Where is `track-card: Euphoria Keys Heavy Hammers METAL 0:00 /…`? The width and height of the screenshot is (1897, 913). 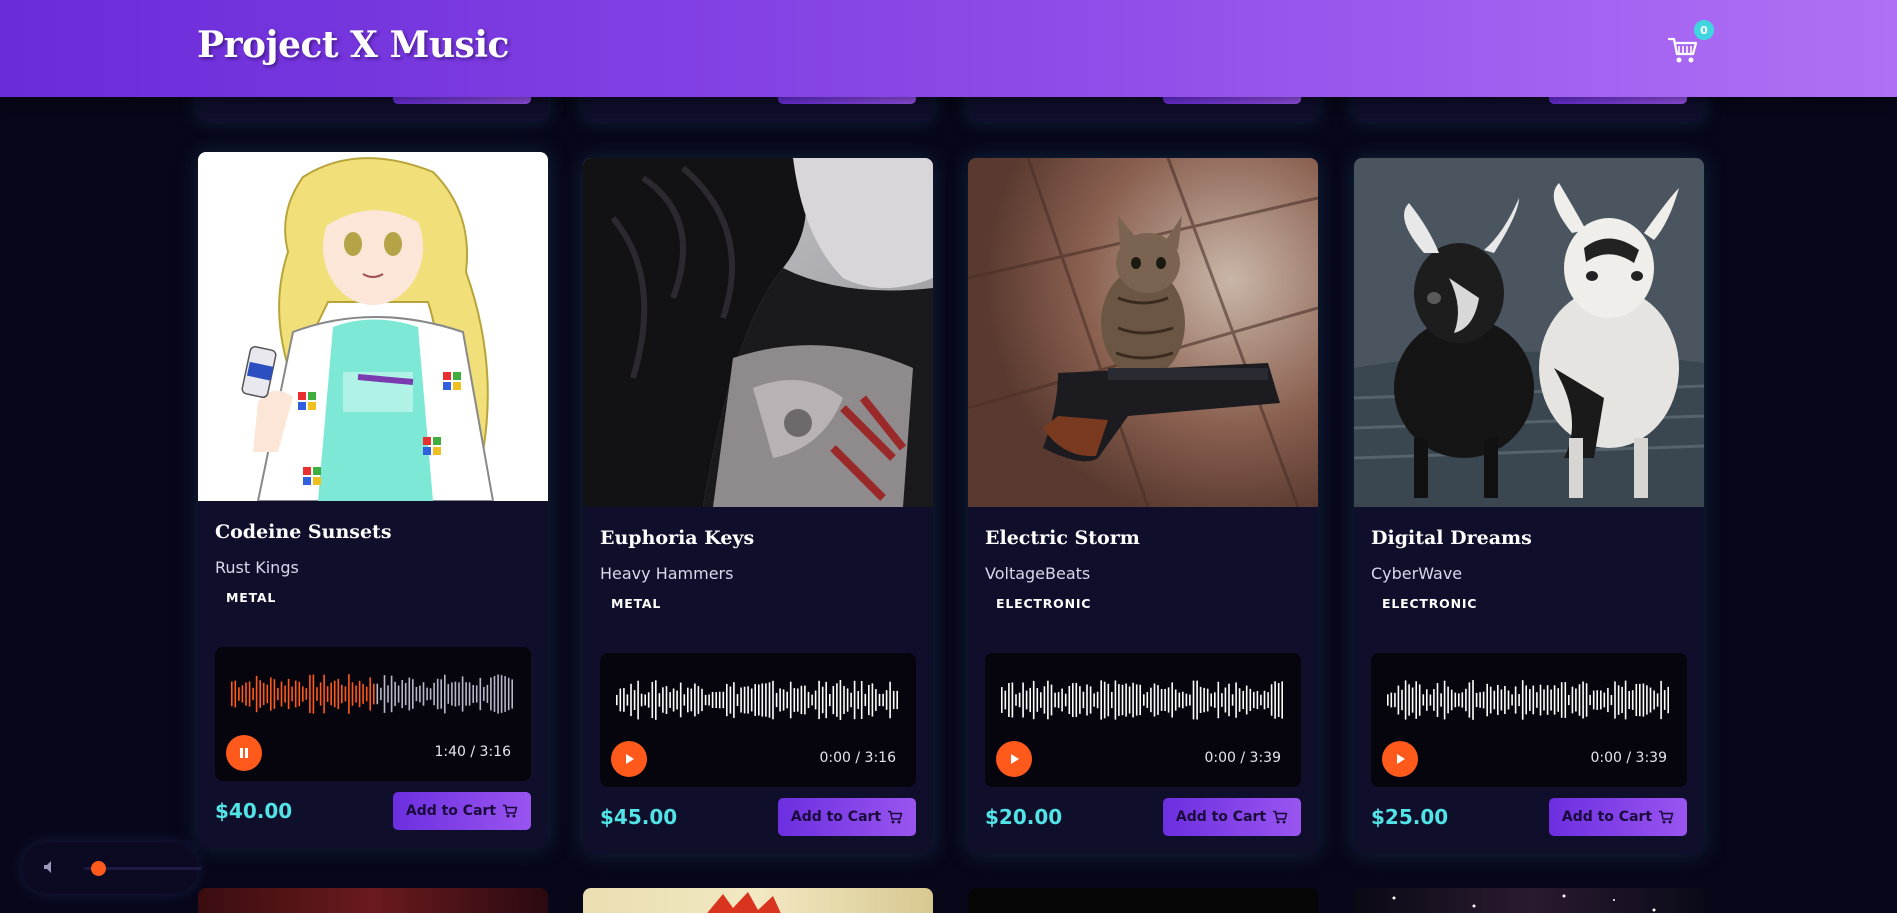 track-card: Euphoria Keys Heavy Hammers METAL 0:00 /… is located at coordinates (758, 506).